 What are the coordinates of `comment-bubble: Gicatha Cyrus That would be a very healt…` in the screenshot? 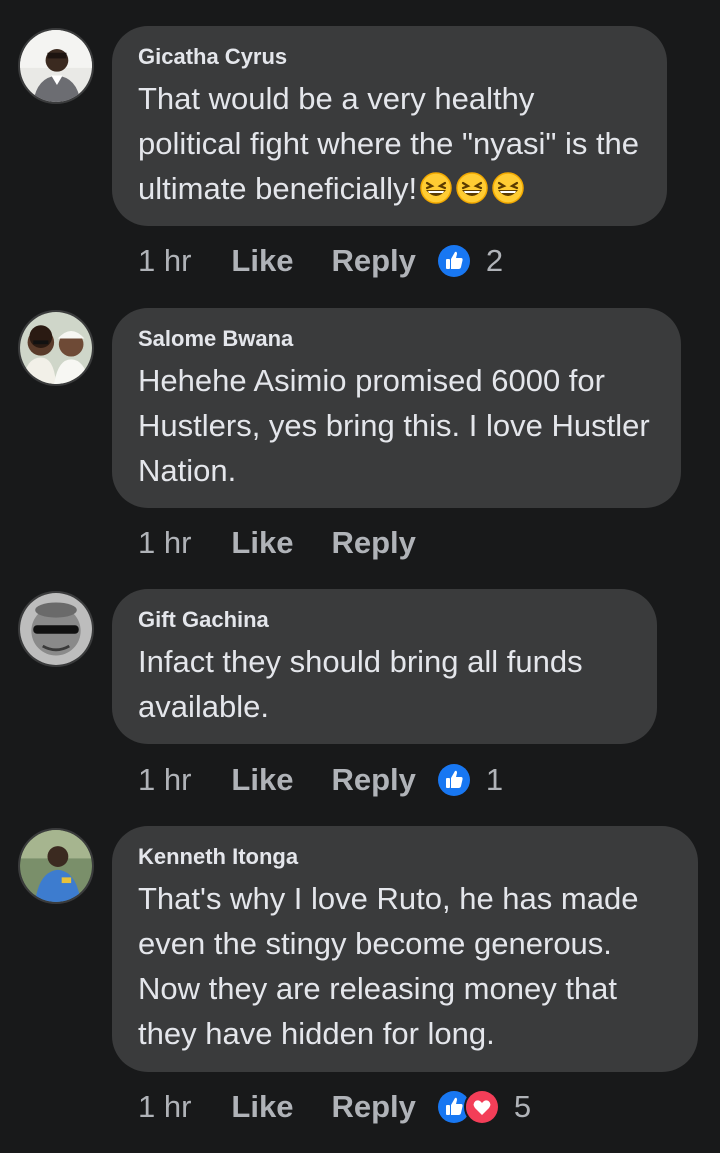 It's located at (389, 126).